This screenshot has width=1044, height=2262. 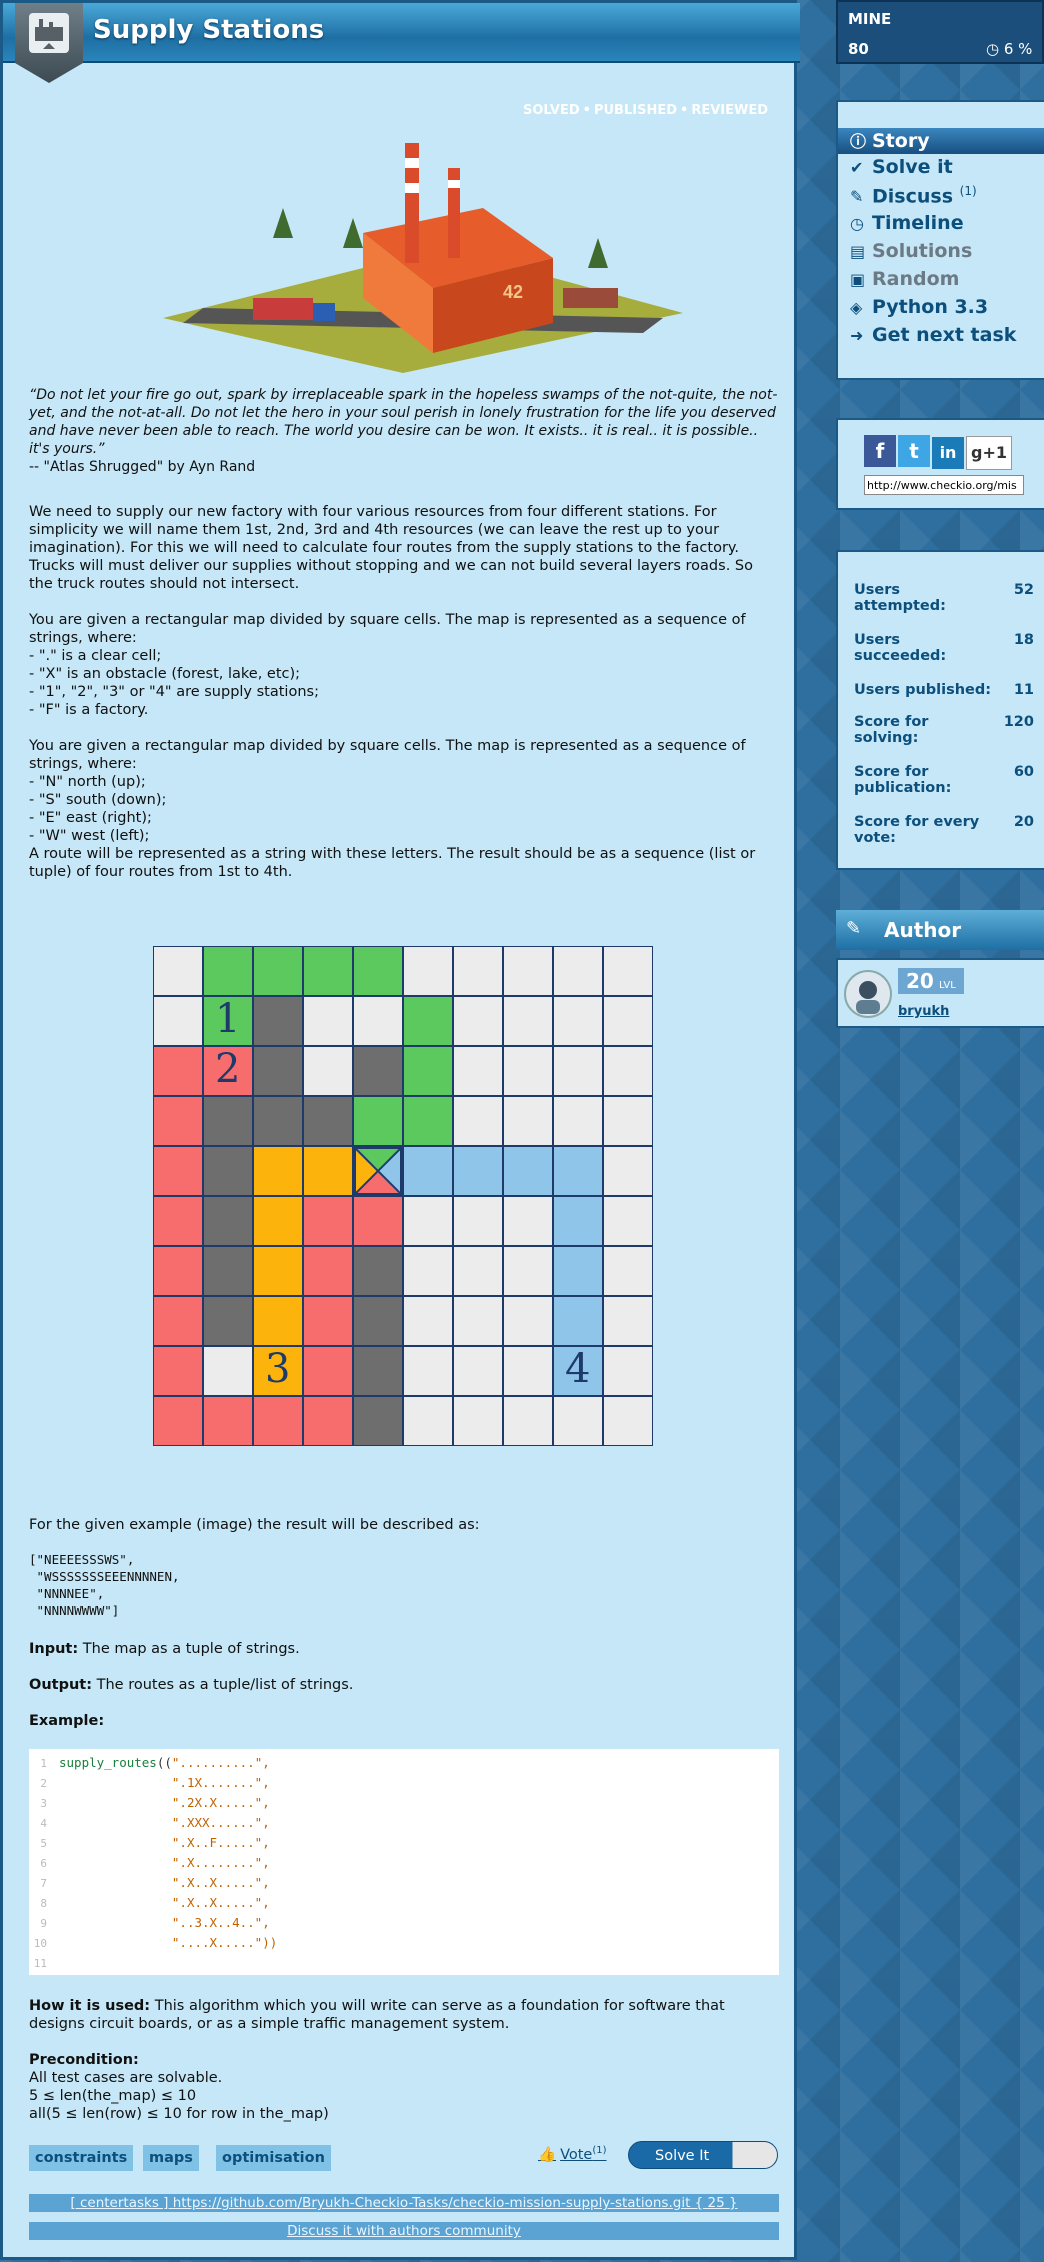 I want to click on line-number: 4, so click(x=43, y=1823).